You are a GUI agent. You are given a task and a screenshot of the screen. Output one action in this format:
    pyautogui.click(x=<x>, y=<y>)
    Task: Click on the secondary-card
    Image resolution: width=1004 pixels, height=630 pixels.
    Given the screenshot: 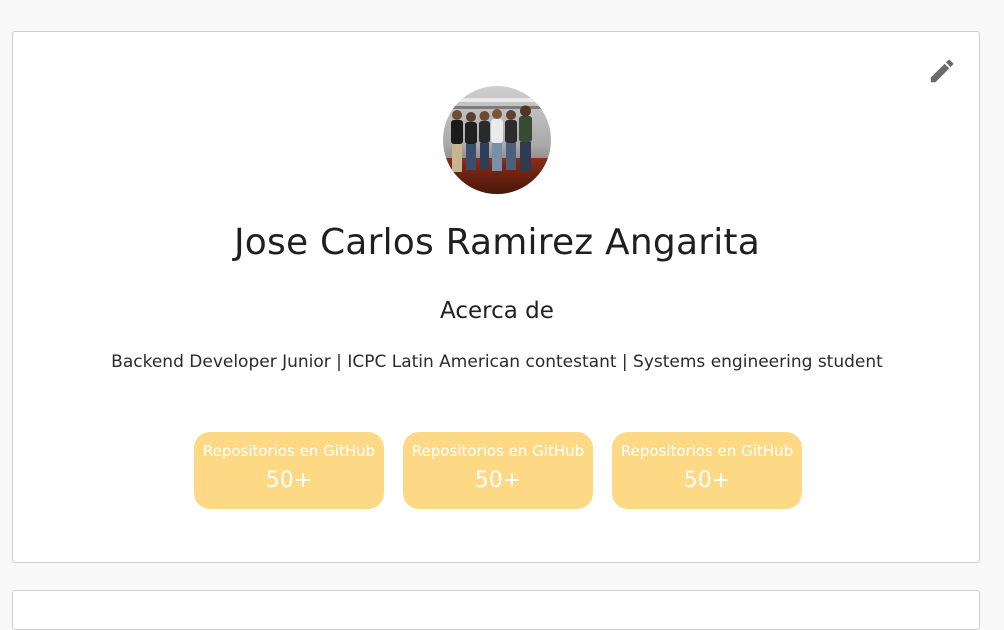 What is the action you would take?
    pyautogui.click(x=496, y=610)
    